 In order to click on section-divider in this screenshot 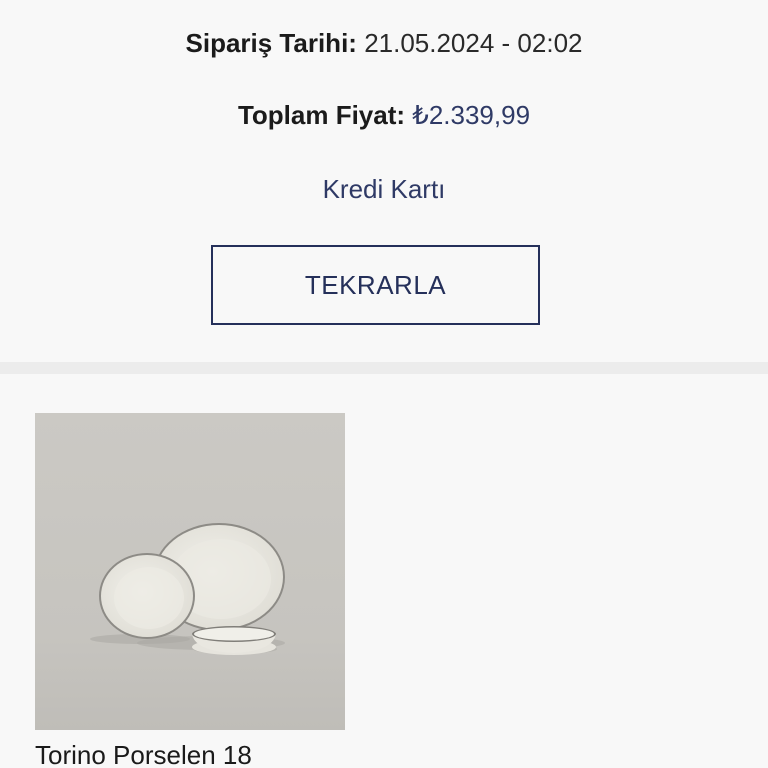, I will do `click(384, 368)`.